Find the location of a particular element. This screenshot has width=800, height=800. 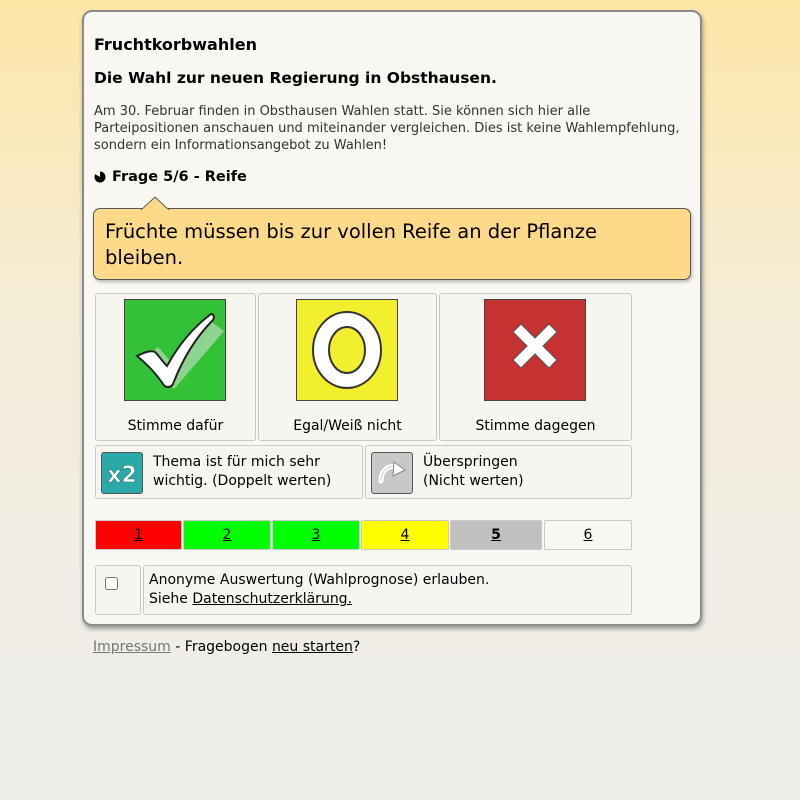

question-nav-5: 5 is located at coordinates (496, 535).